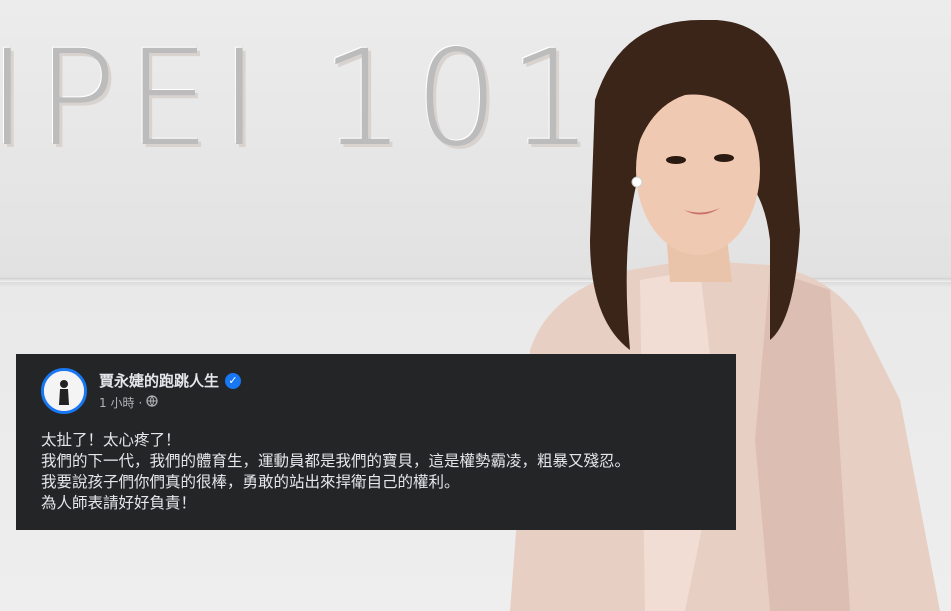 Image resolution: width=951 pixels, height=611 pixels. I want to click on author-avatar, so click(64, 391).